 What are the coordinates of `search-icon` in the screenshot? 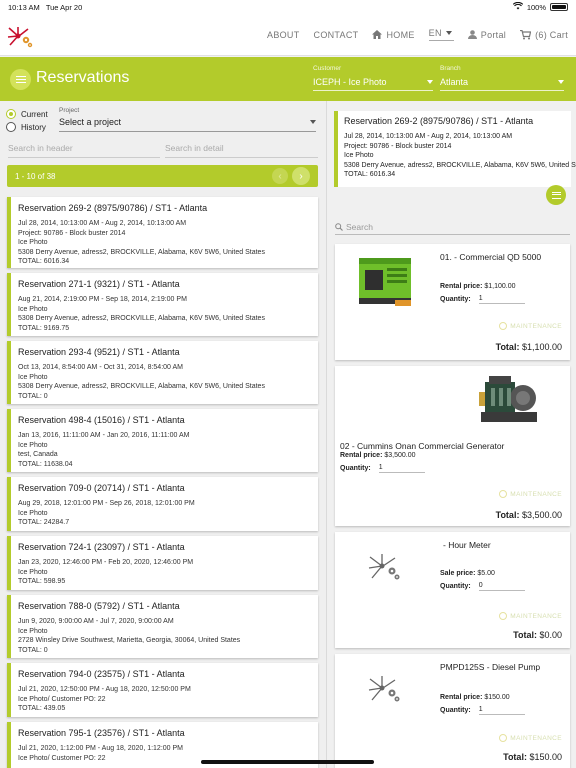 It's located at (339, 227).